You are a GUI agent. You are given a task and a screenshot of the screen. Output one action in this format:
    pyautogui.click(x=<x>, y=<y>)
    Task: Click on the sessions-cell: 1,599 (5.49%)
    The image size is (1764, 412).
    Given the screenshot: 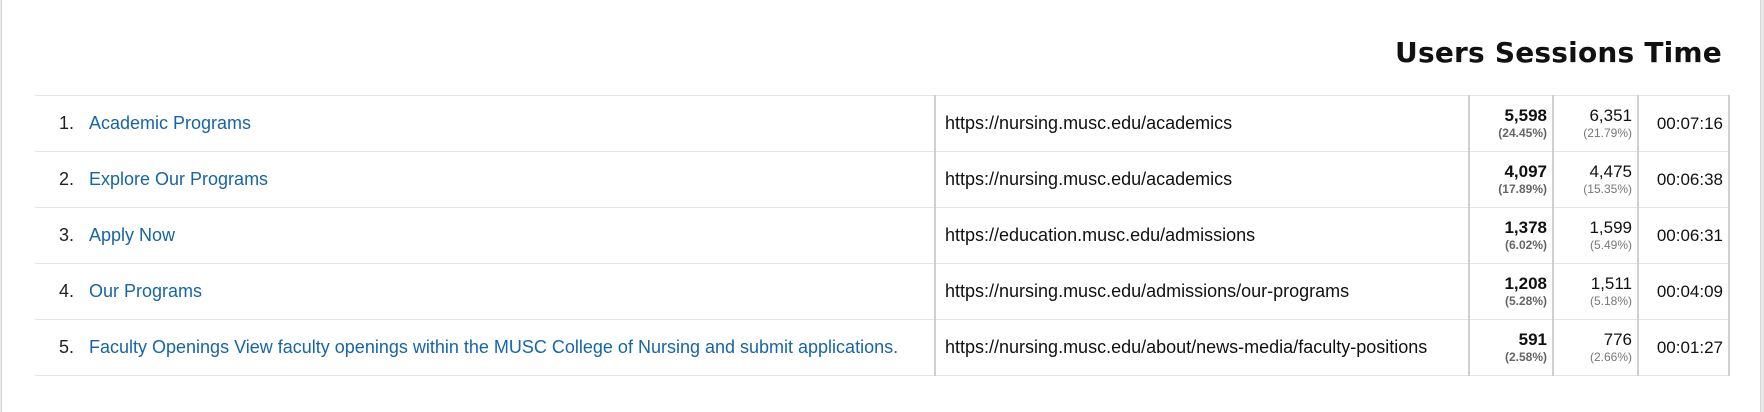 What is the action you would take?
    pyautogui.click(x=1595, y=235)
    